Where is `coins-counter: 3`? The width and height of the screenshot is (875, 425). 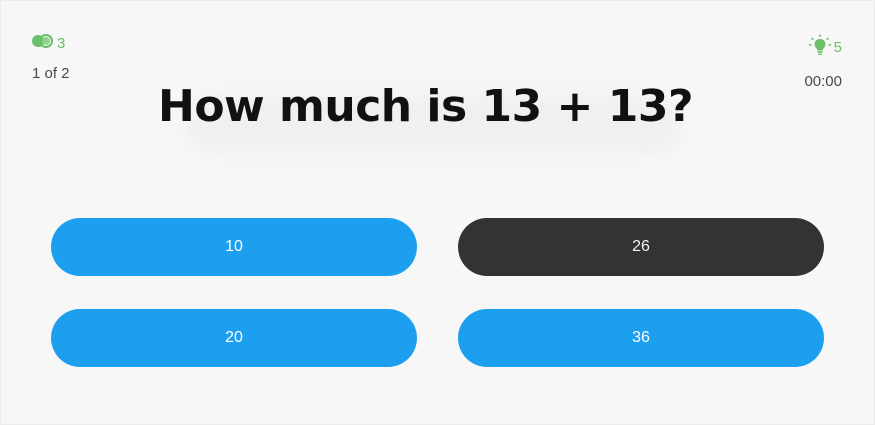 coins-counter: 3 is located at coordinates (50, 43).